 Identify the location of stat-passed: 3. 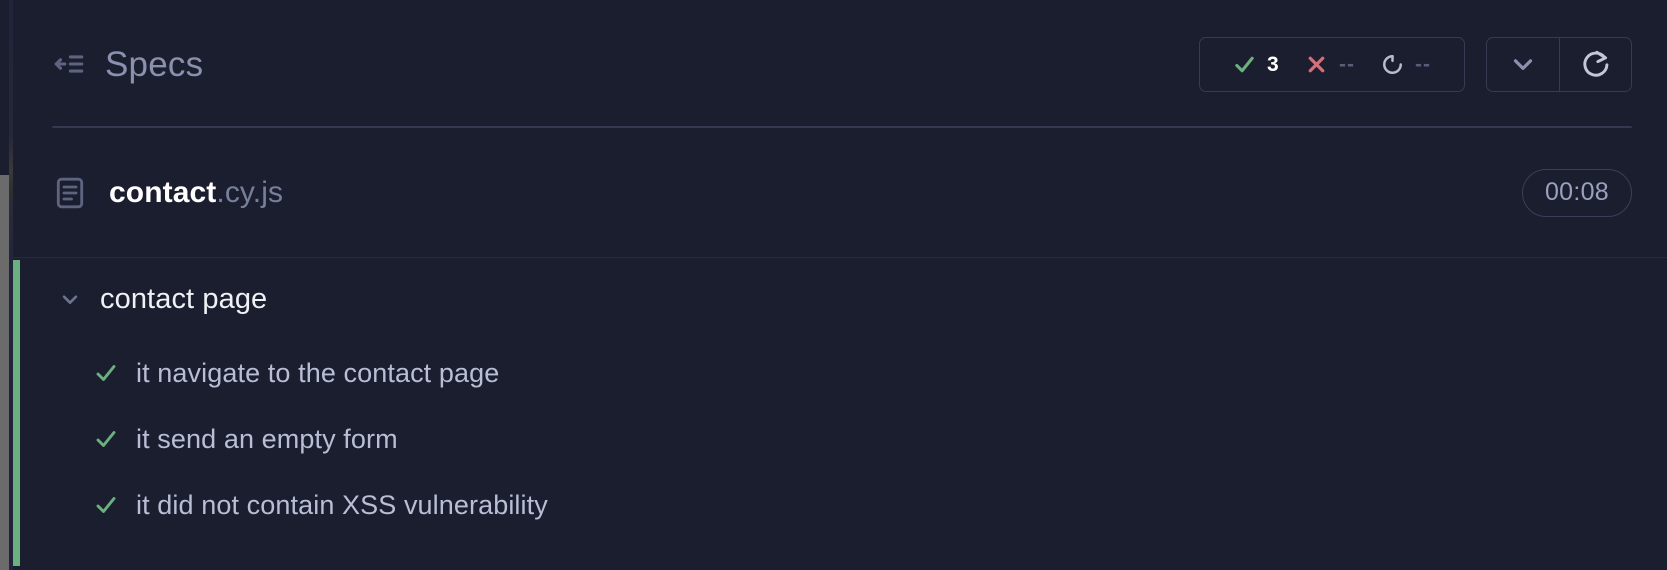
(1256, 64).